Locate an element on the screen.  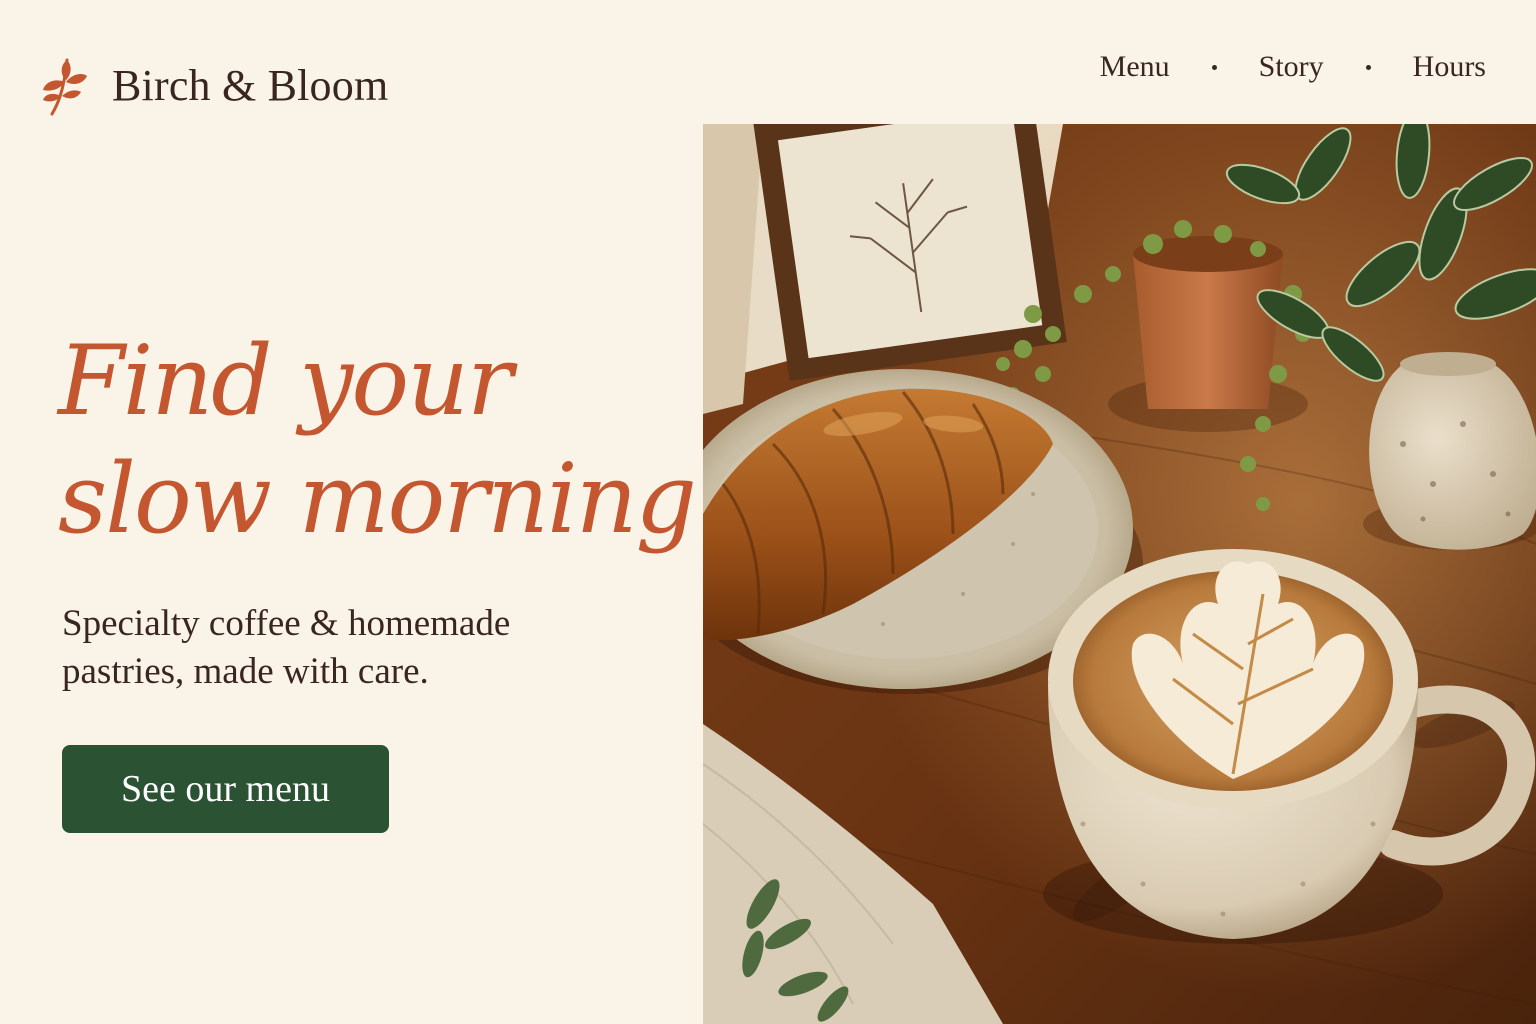
nav-link-hours: Hours is located at coordinates (1449, 67).